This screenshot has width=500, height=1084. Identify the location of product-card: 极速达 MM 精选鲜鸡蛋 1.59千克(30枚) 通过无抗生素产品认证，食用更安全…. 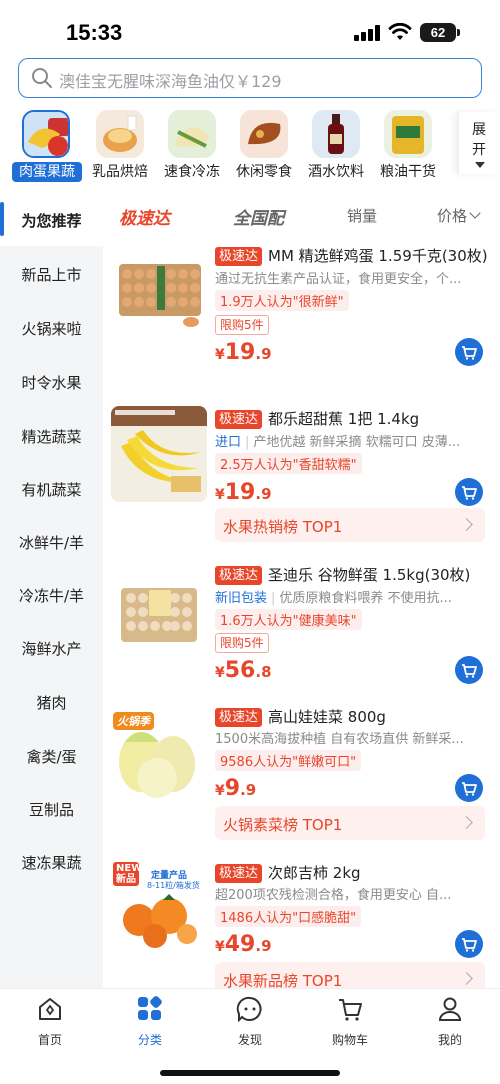
(301, 315).